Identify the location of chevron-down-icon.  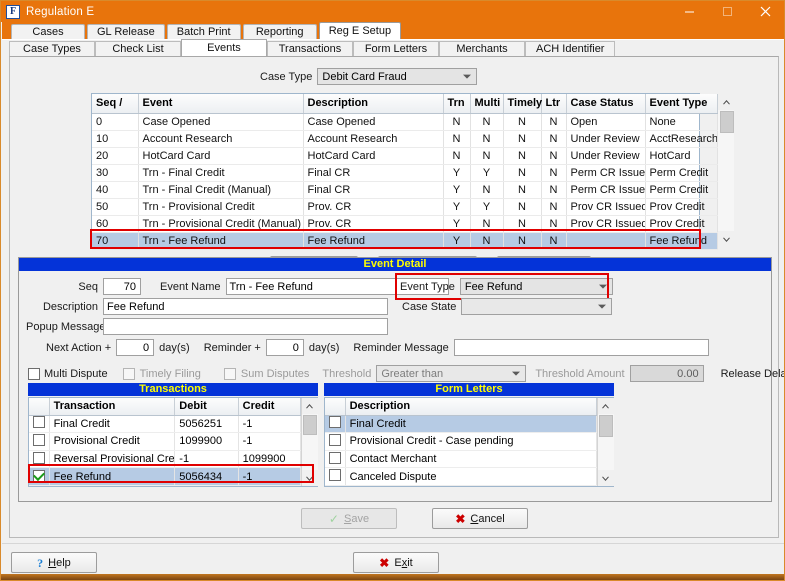
(602, 286).